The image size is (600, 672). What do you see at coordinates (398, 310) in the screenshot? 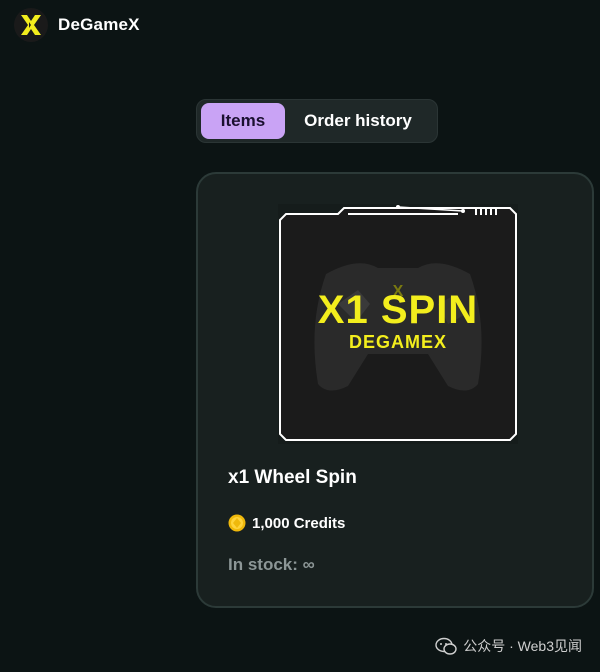
I see `image-title: X1 SPIN` at bounding box center [398, 310].